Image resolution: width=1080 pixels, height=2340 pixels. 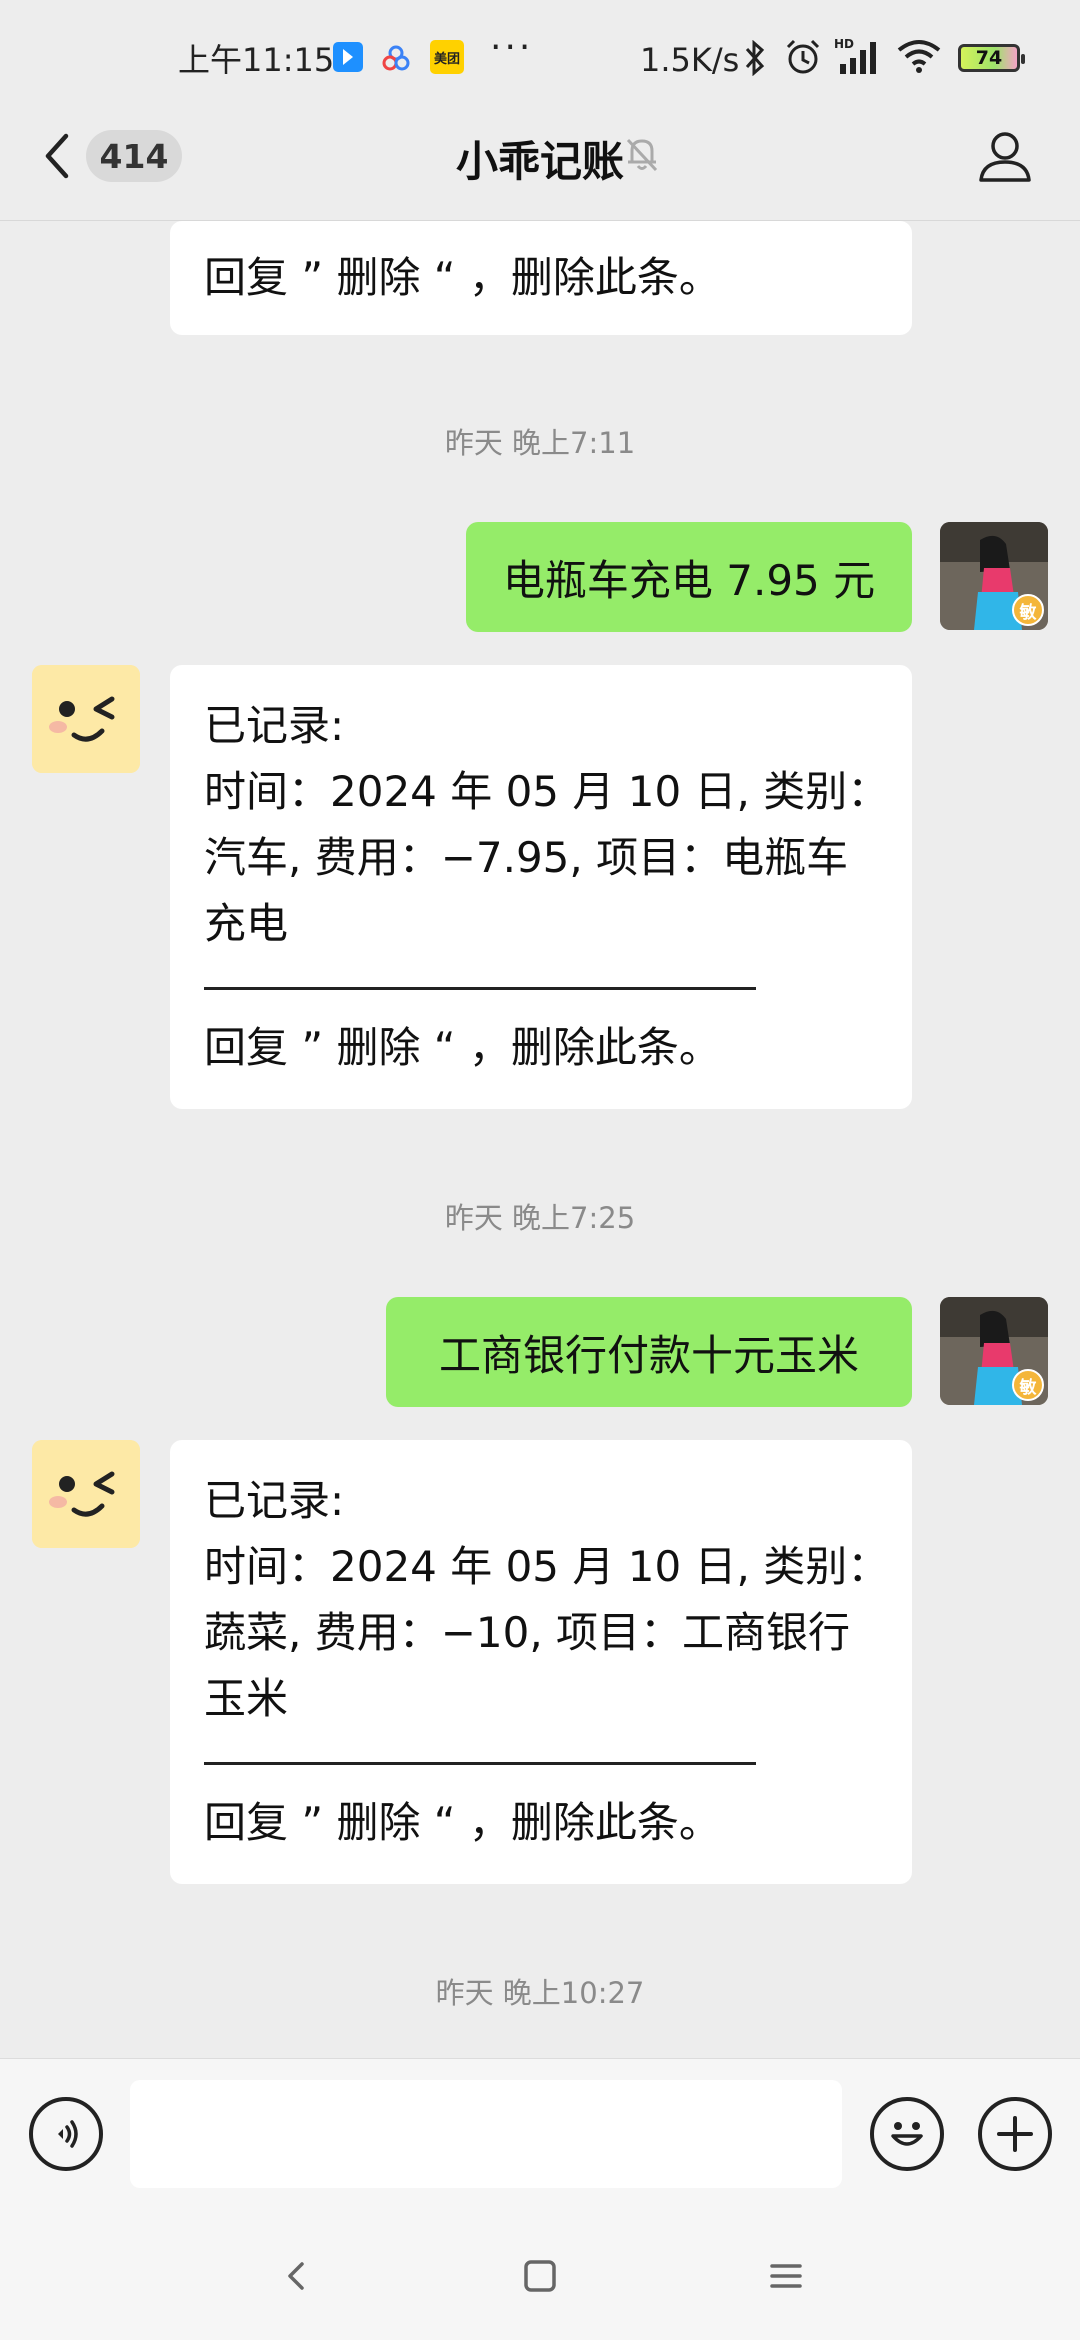 I want to click on battery-icon: 74, so click(x=991, y=58).